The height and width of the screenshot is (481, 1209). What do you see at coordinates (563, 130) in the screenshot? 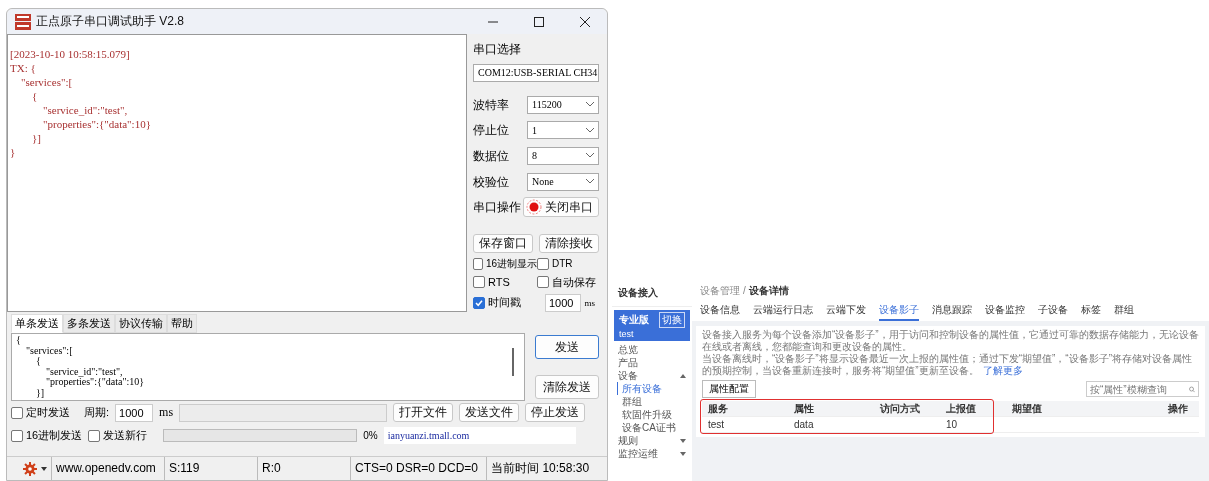
I see `dropdown: 1` at bounding box center [563, 130].